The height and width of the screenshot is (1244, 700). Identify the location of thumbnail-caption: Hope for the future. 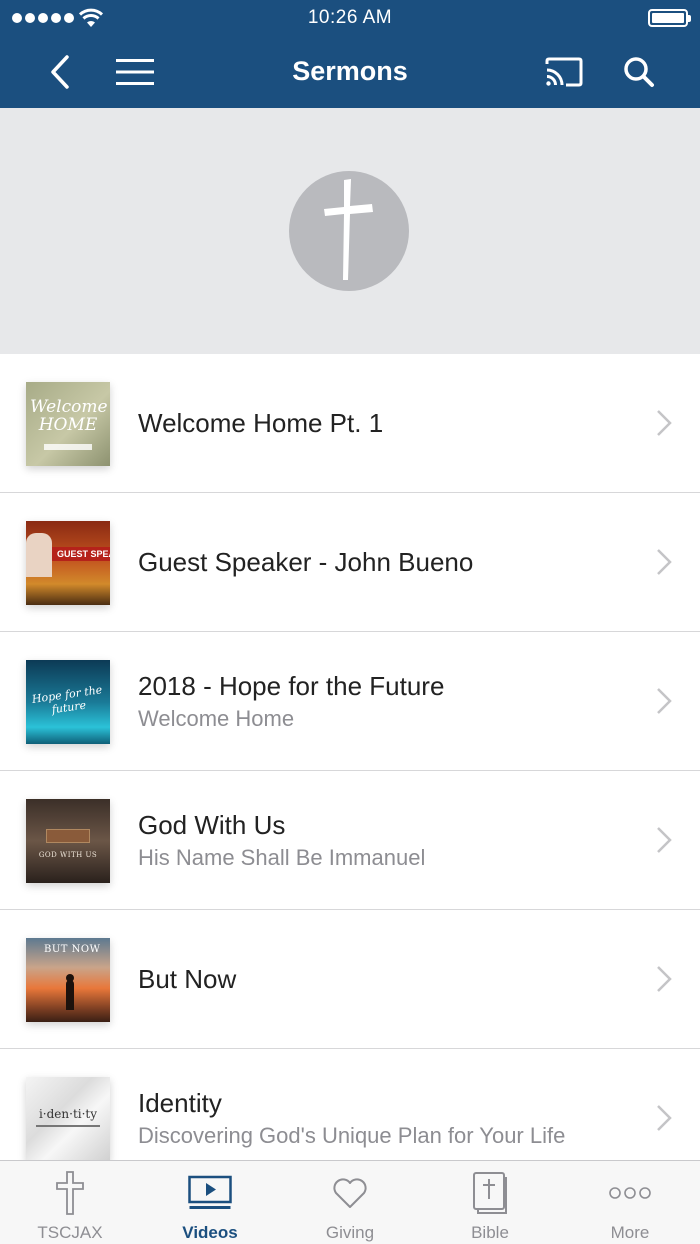
(67, 700).